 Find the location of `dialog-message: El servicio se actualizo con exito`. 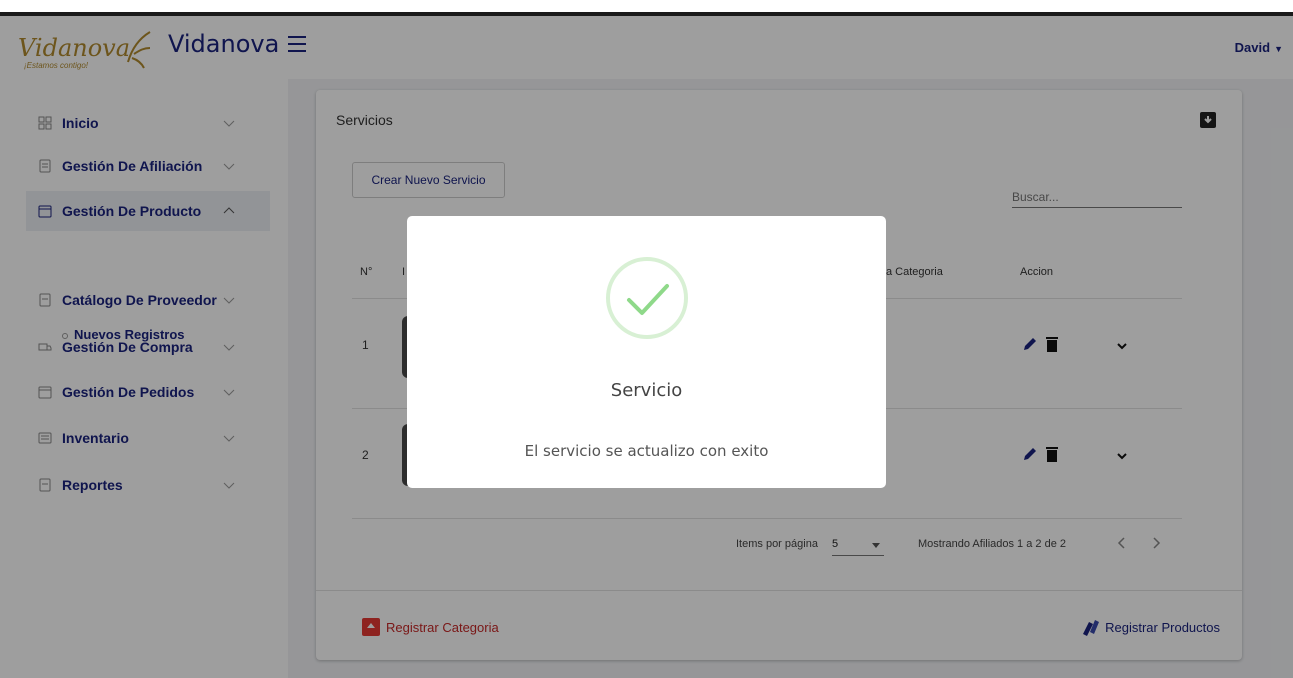

dialog-message: El servicio se actualizo con exito is located at coordinates (646, 451).